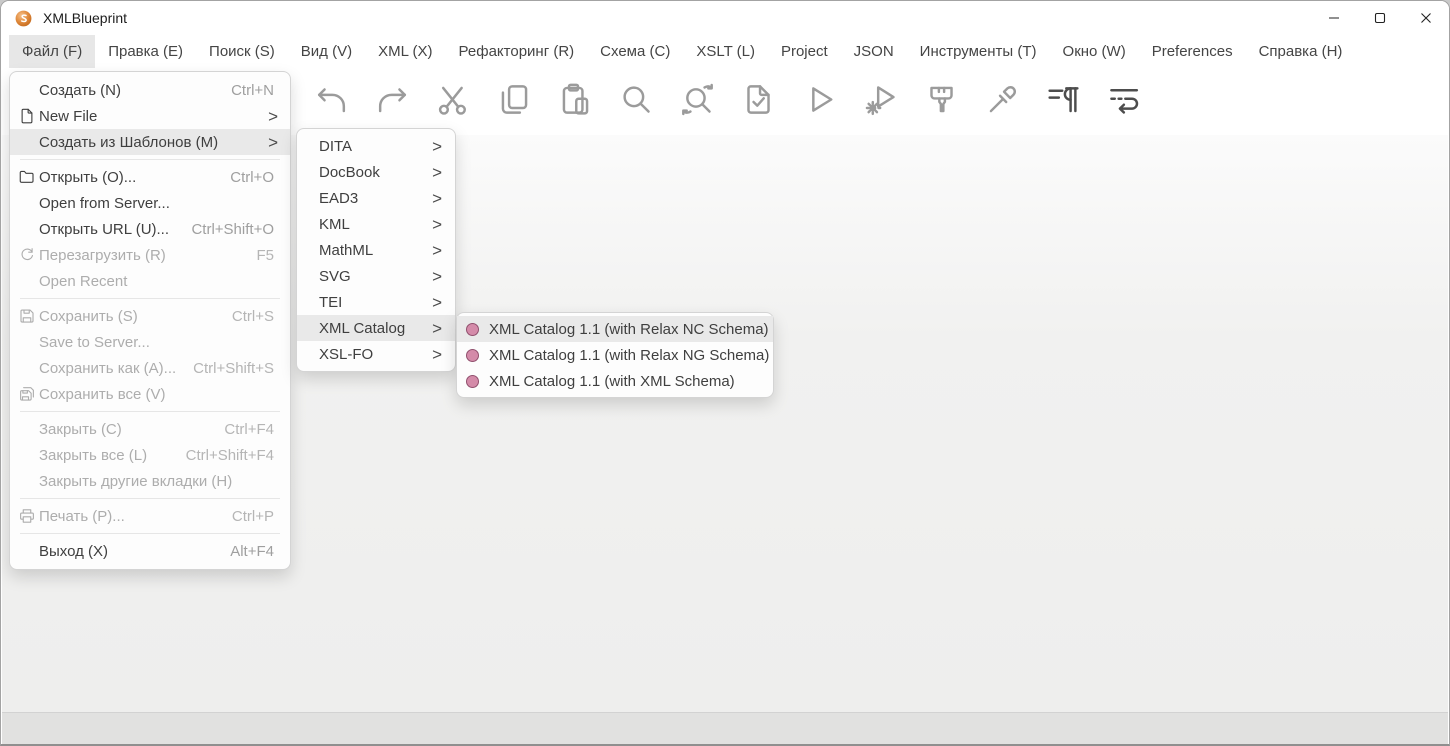 The height and width of the screenshot is (746, 1450). I want to click on copy-button, so click(514, 99).